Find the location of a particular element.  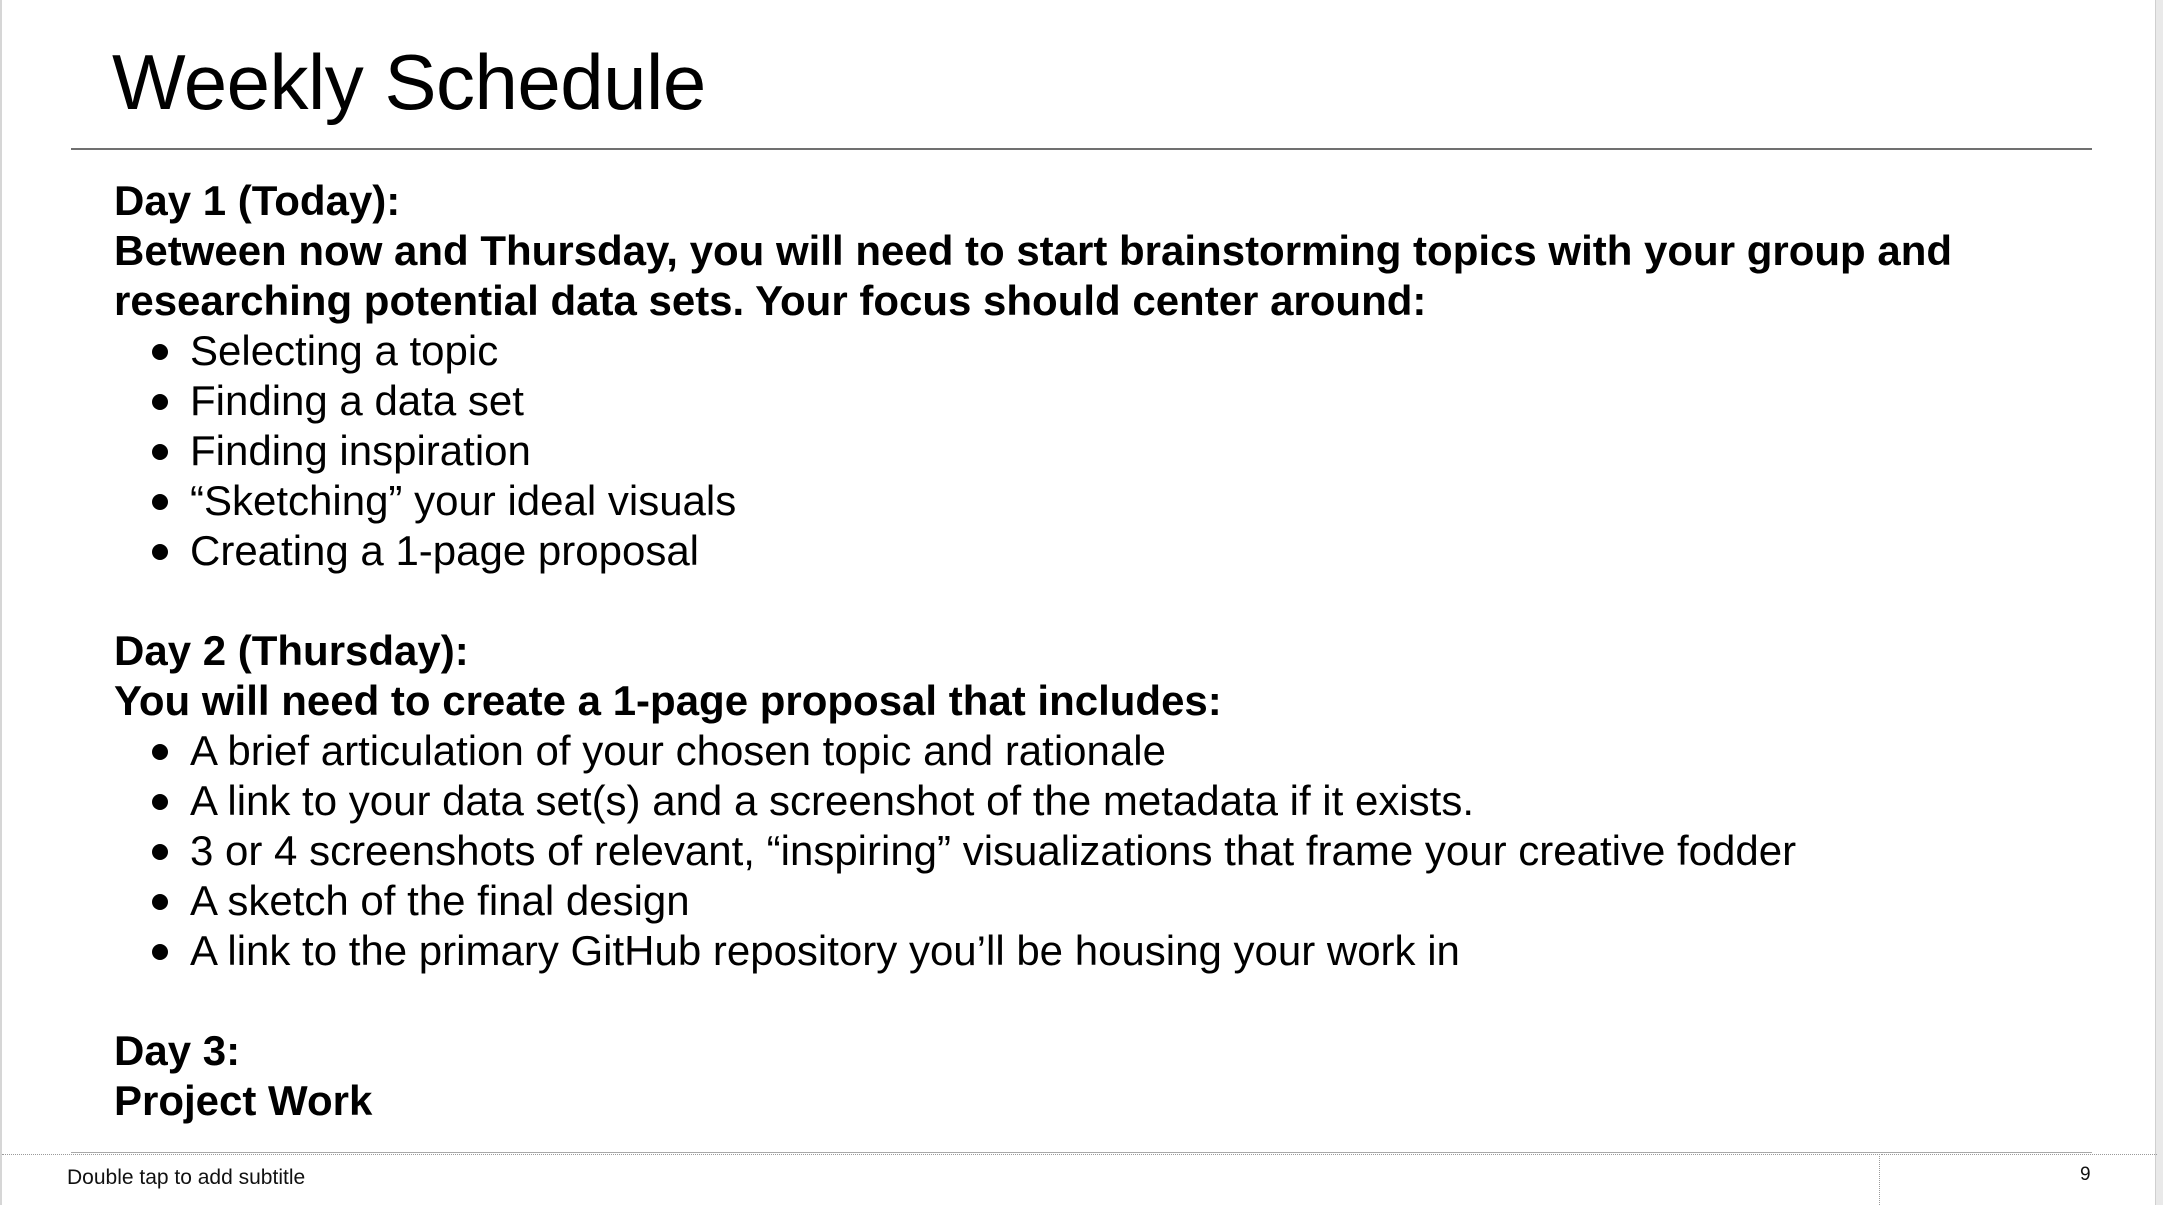

slide-title: Weekly Schedule is located at coordinates (409, 83).